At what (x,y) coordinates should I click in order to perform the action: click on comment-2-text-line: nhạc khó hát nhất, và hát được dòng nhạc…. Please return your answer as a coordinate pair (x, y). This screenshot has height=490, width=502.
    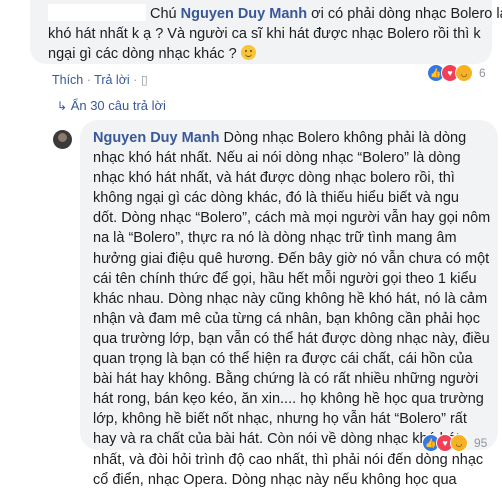
    Looking at the image, I should click on (274, 178).